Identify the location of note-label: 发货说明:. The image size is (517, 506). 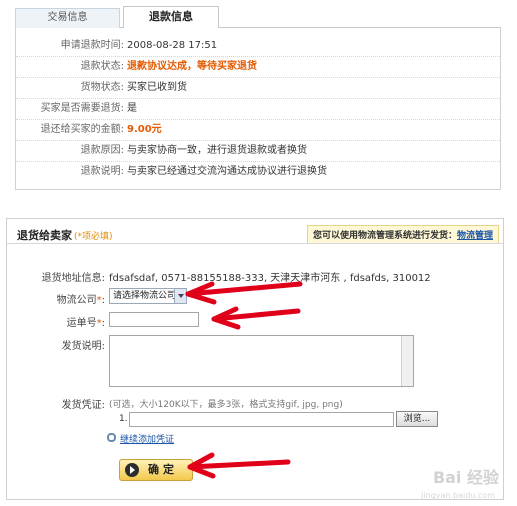
(83, 346).